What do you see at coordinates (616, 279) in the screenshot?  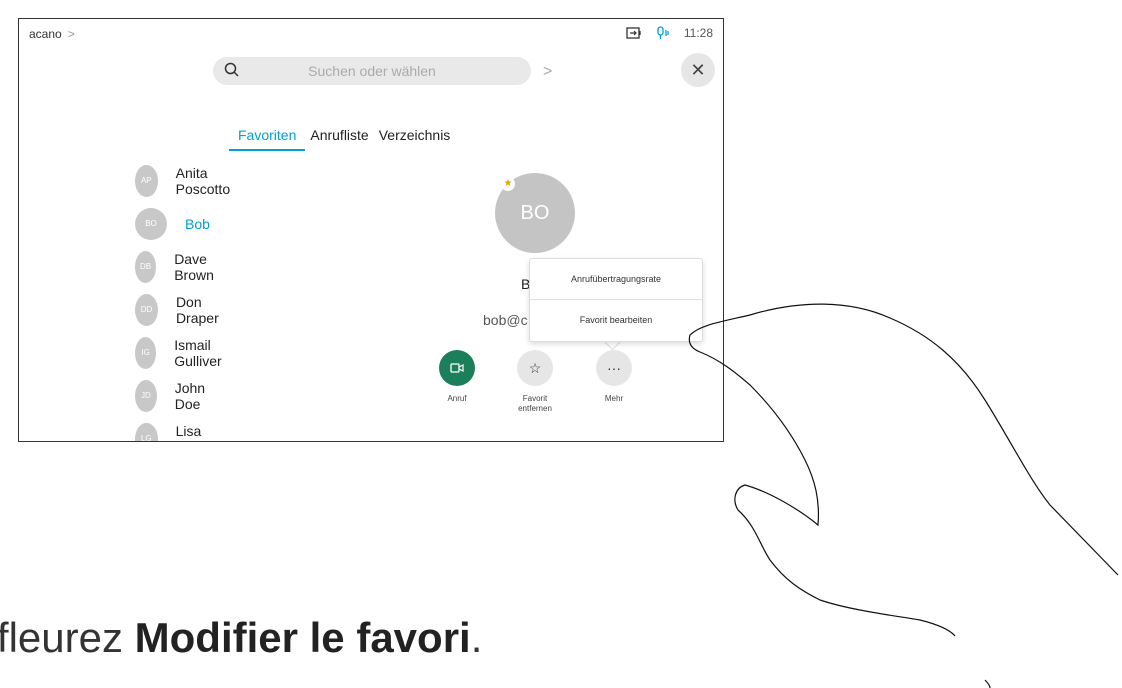 I see `menu-item-call-rate: Anrufübertragungsrate` at bounding box center [616, 279].